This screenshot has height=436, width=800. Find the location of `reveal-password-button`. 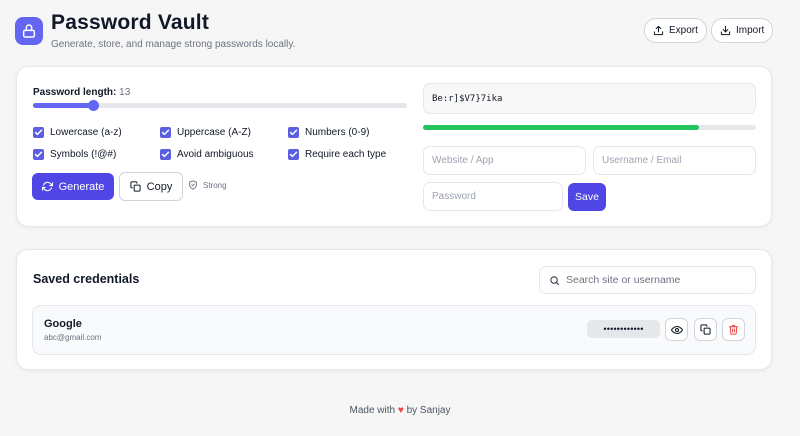

reveal-password-button is located at coordinates (676, 329).